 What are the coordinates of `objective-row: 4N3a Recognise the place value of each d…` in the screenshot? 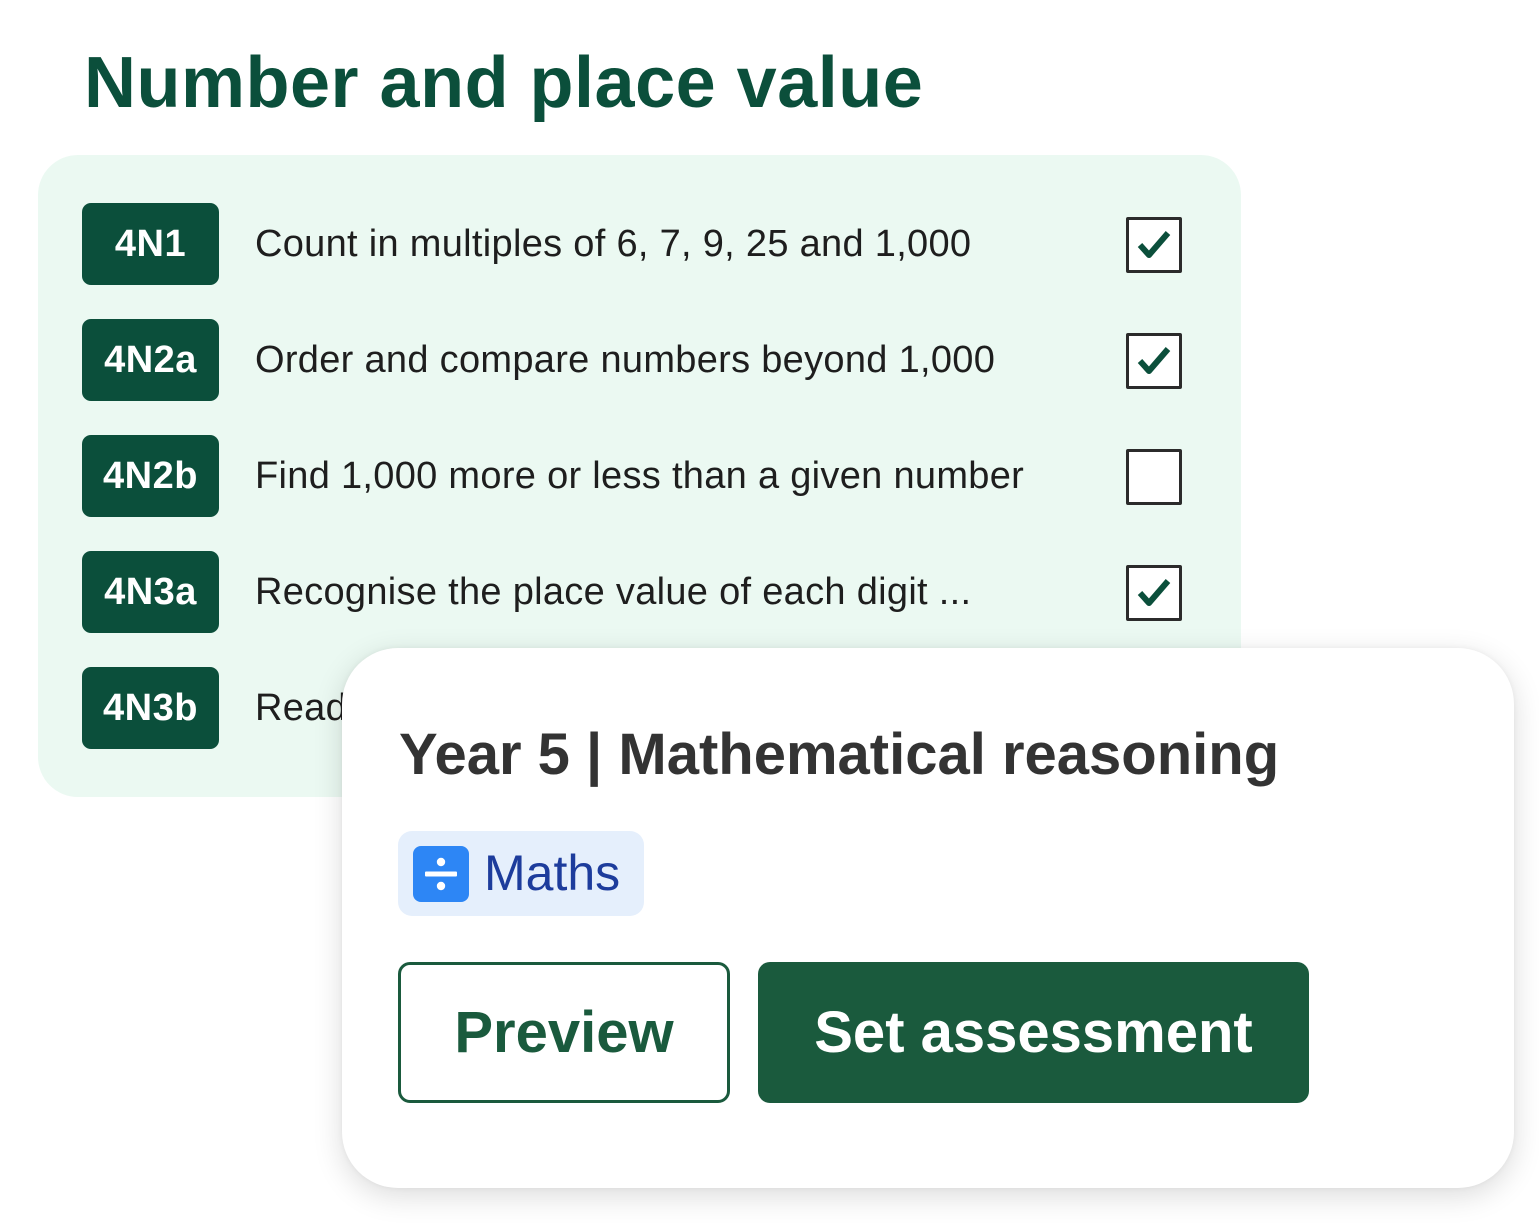 It's located at (637, 592).